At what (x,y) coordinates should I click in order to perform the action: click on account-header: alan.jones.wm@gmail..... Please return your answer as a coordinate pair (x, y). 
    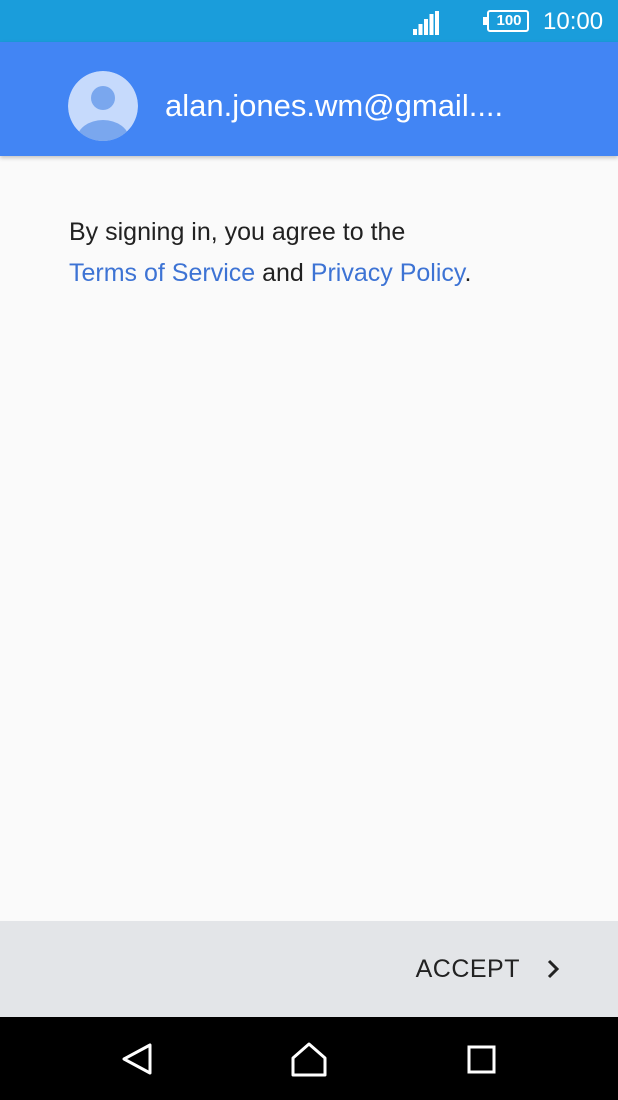
    Looking at the image, I should click on (309, 99).